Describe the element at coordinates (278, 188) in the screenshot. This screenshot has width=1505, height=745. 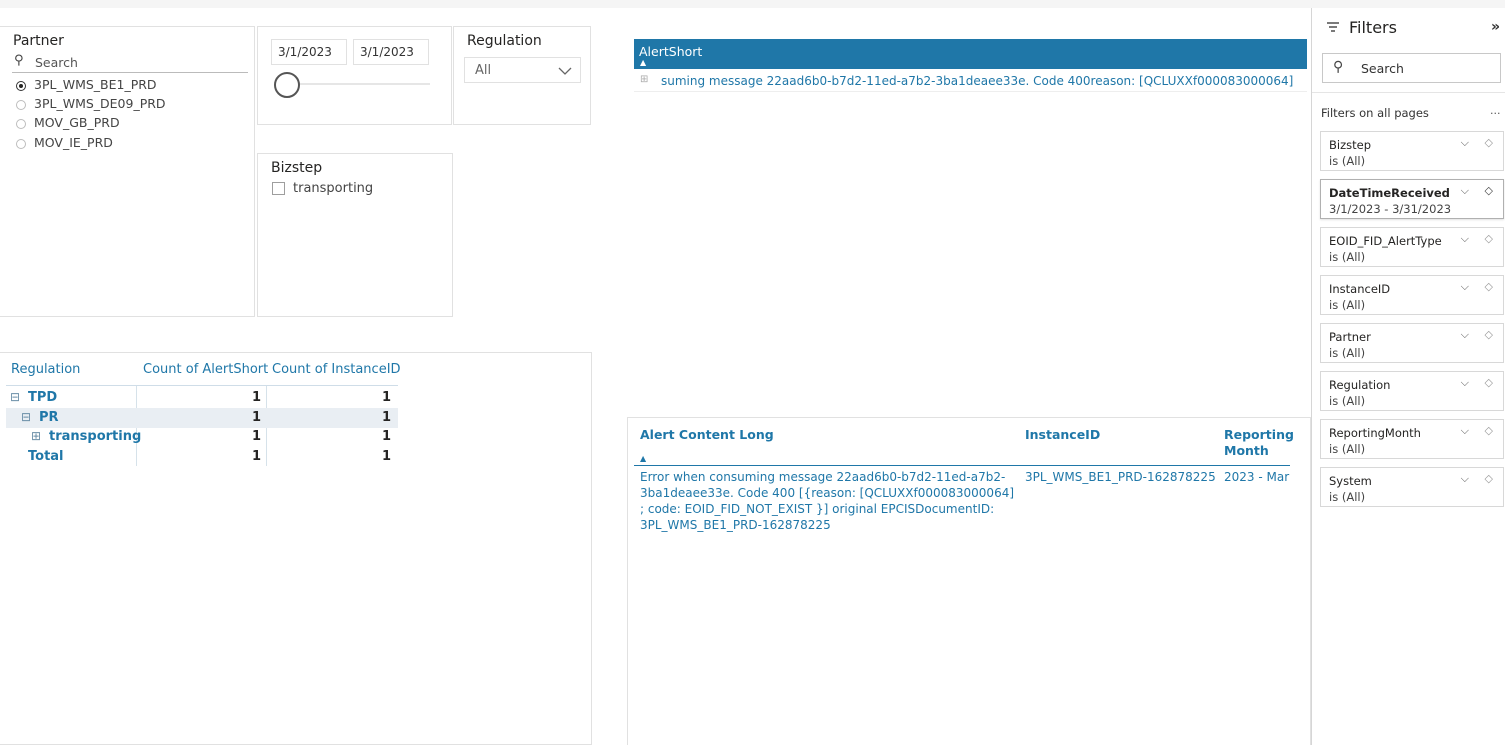
I see `checkbox-icon` at that location.